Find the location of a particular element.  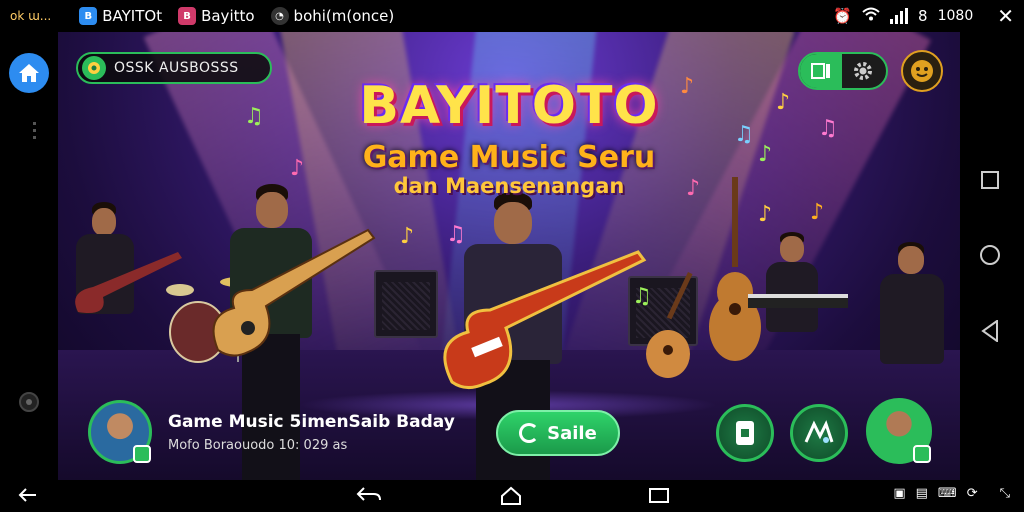

status-app-2: B Bayitto is located at coordinates (216, 16).